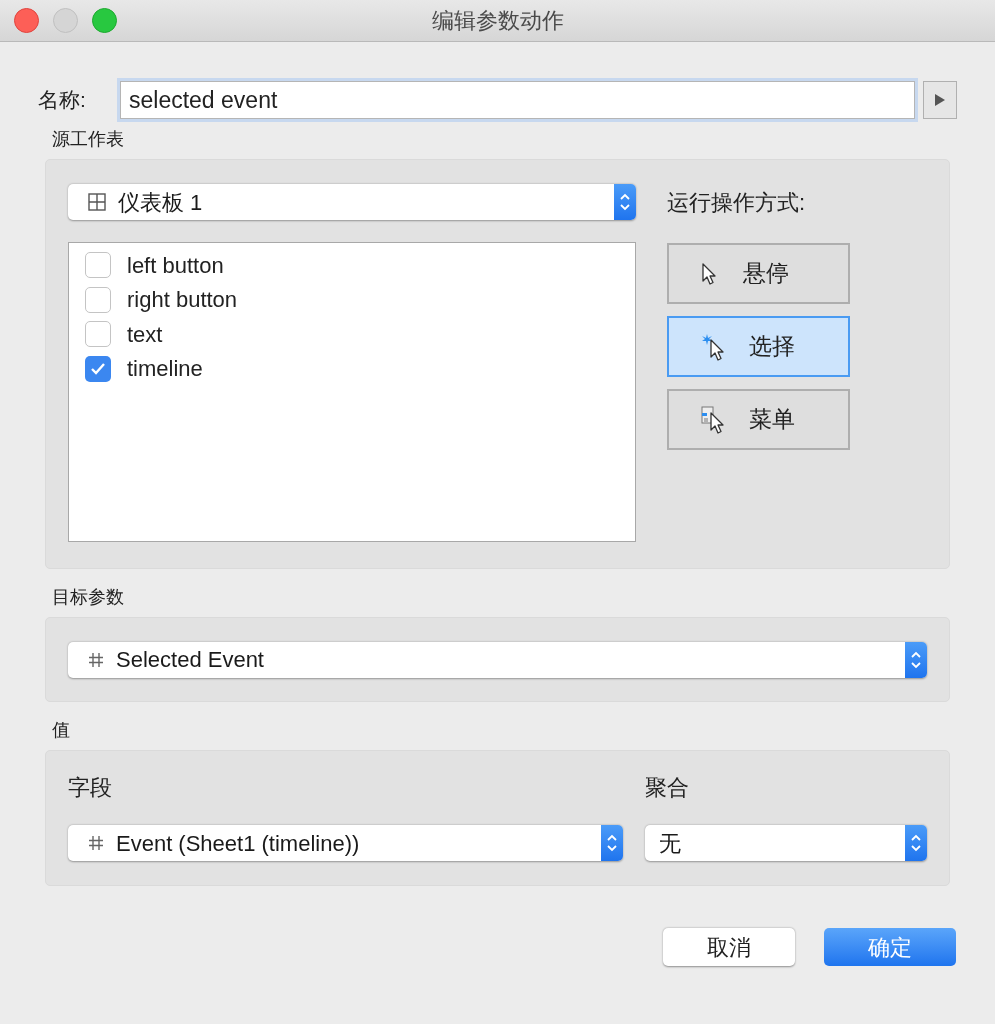  Describe the element at coordinates (497, 659) in the screenshot. I see `dropdown: Selected Event` at that location.